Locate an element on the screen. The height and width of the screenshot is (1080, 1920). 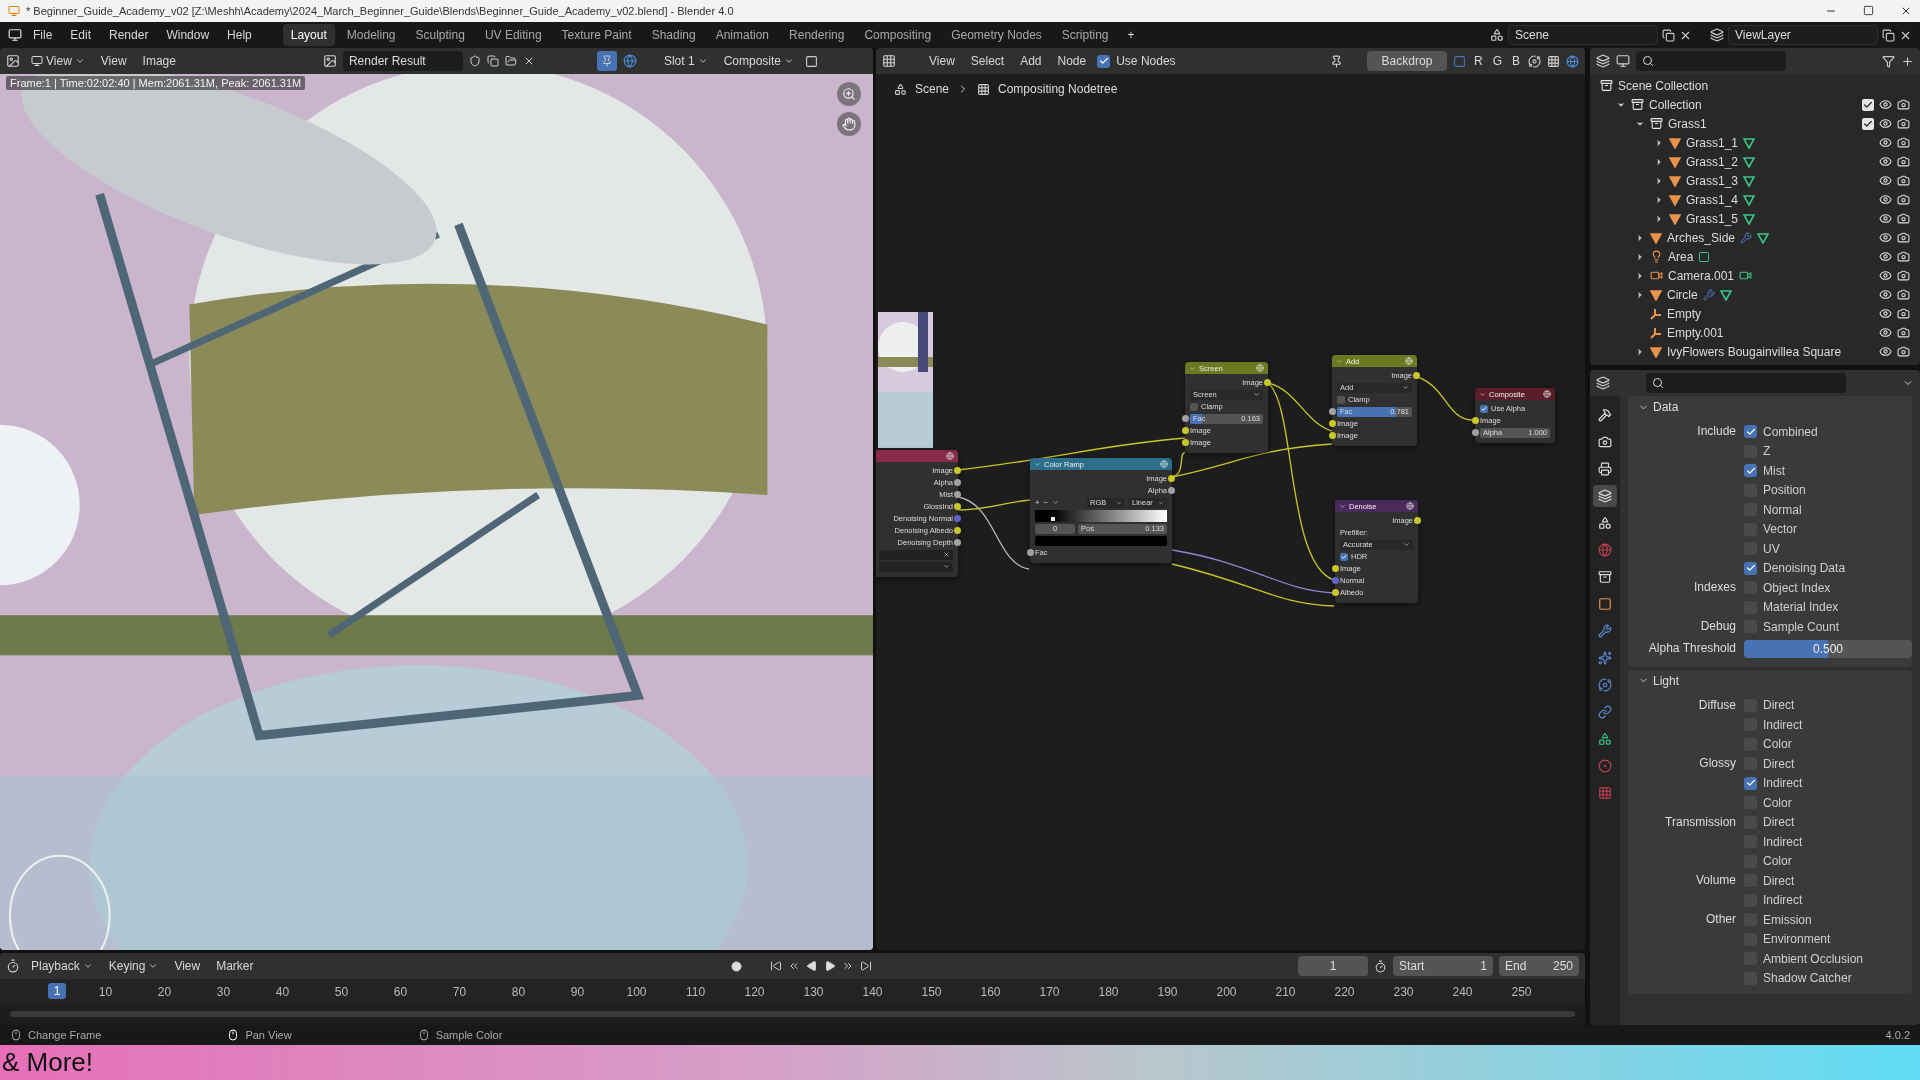
alpha-threshold-slider: 0.500 is located at coordinates (1828, 648).